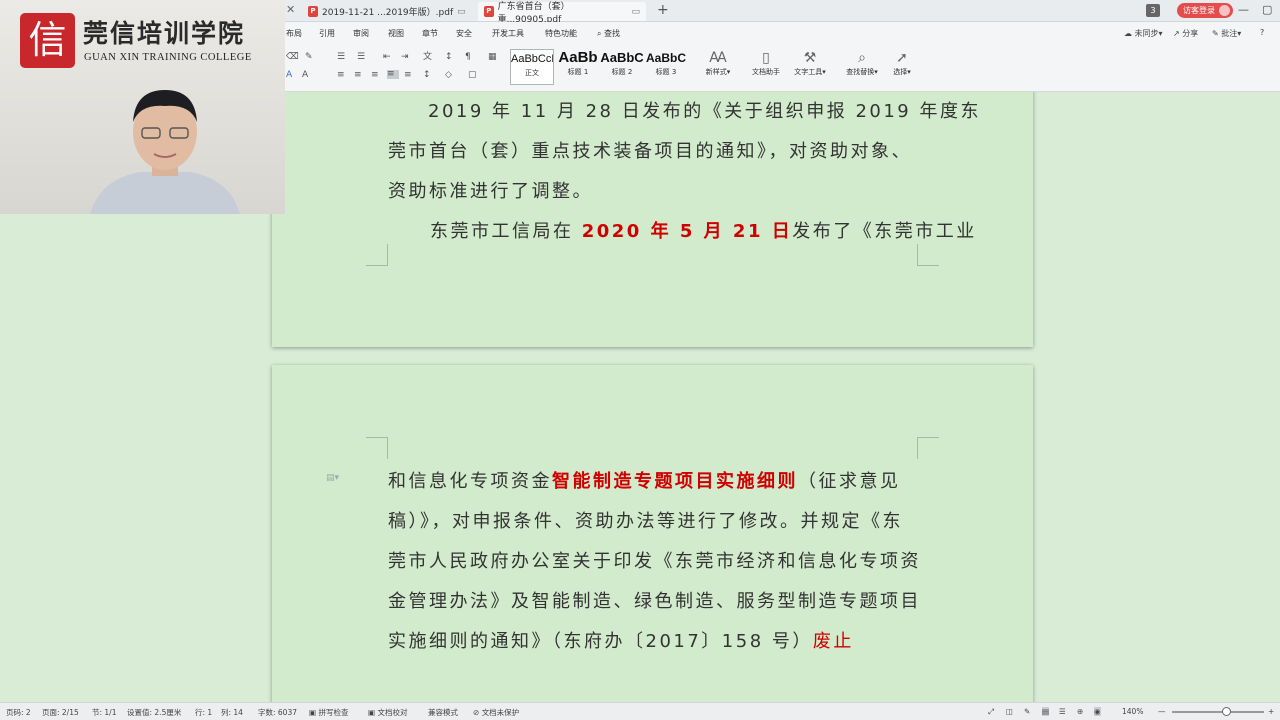 This screenshot has height=720, width=1280. Describe the element at coordinates (718, 63) in the screenshot. I see `new-style-button: Ꜳ 新样式▾` at that location.